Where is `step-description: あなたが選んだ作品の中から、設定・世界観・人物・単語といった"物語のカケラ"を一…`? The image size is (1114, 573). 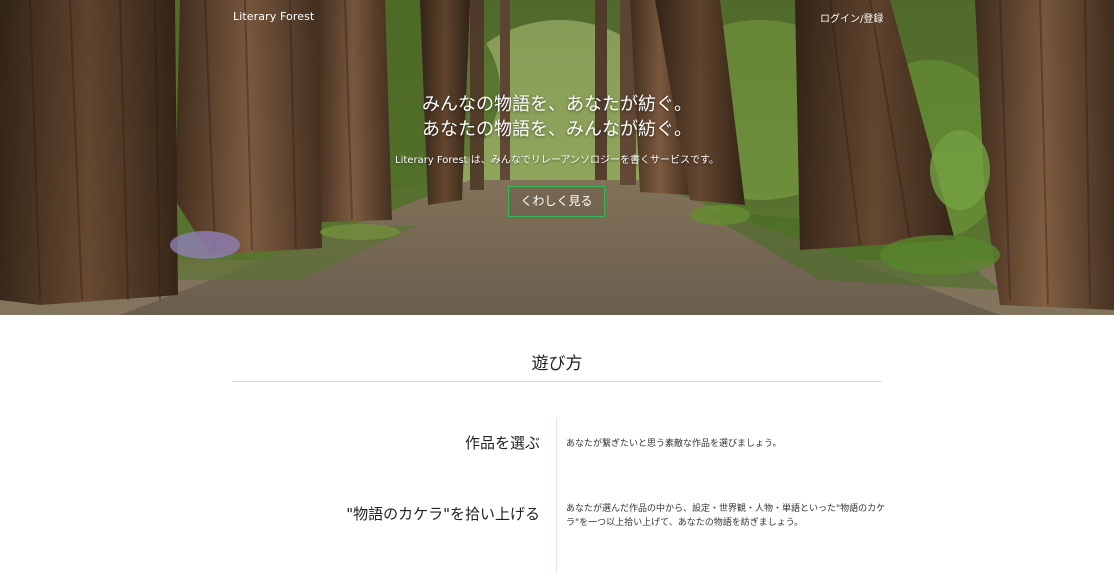
step-description: あなたが選んだ作品の中から、設定・世界観・人物・単語といった"物語のカケラ"を一… is located at coordinates (726, 516).